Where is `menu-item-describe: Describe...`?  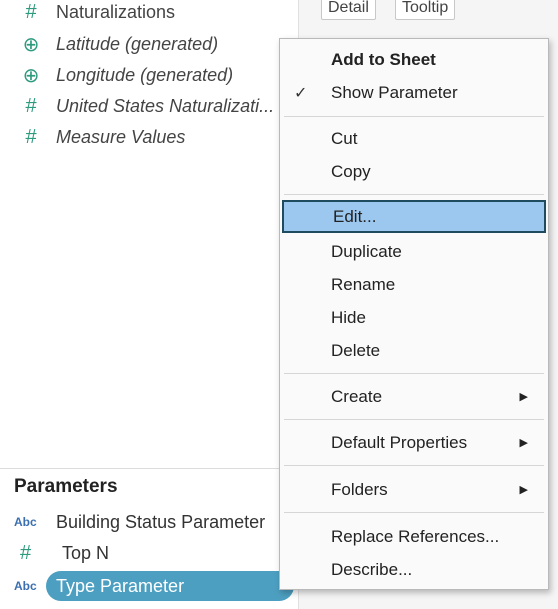 menu-item-describe: Describe... is located at coordinates (414, 569).